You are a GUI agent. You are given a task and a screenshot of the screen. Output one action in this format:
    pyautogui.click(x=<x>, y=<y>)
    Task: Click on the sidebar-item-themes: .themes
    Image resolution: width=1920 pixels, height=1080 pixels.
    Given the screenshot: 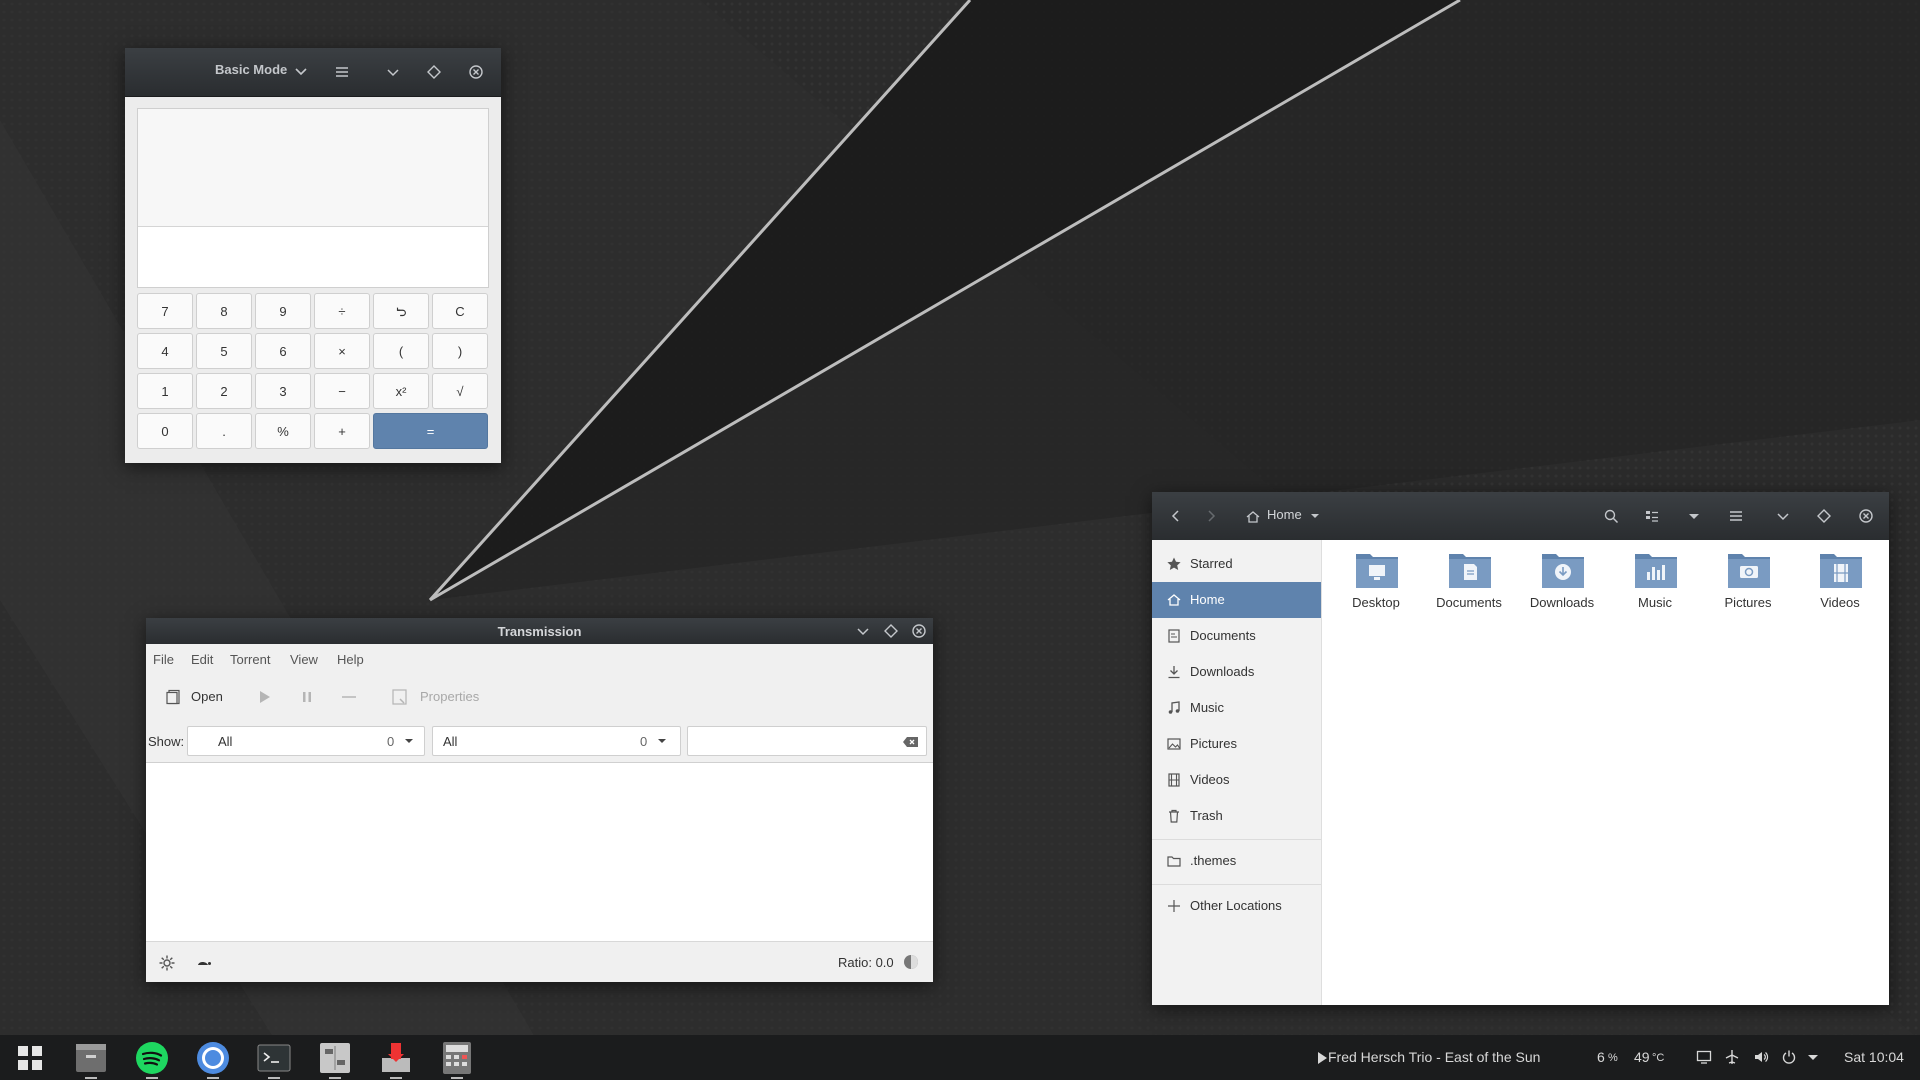 What is the action you would take?
    pyautogui.click(x=1236, y=861)
    